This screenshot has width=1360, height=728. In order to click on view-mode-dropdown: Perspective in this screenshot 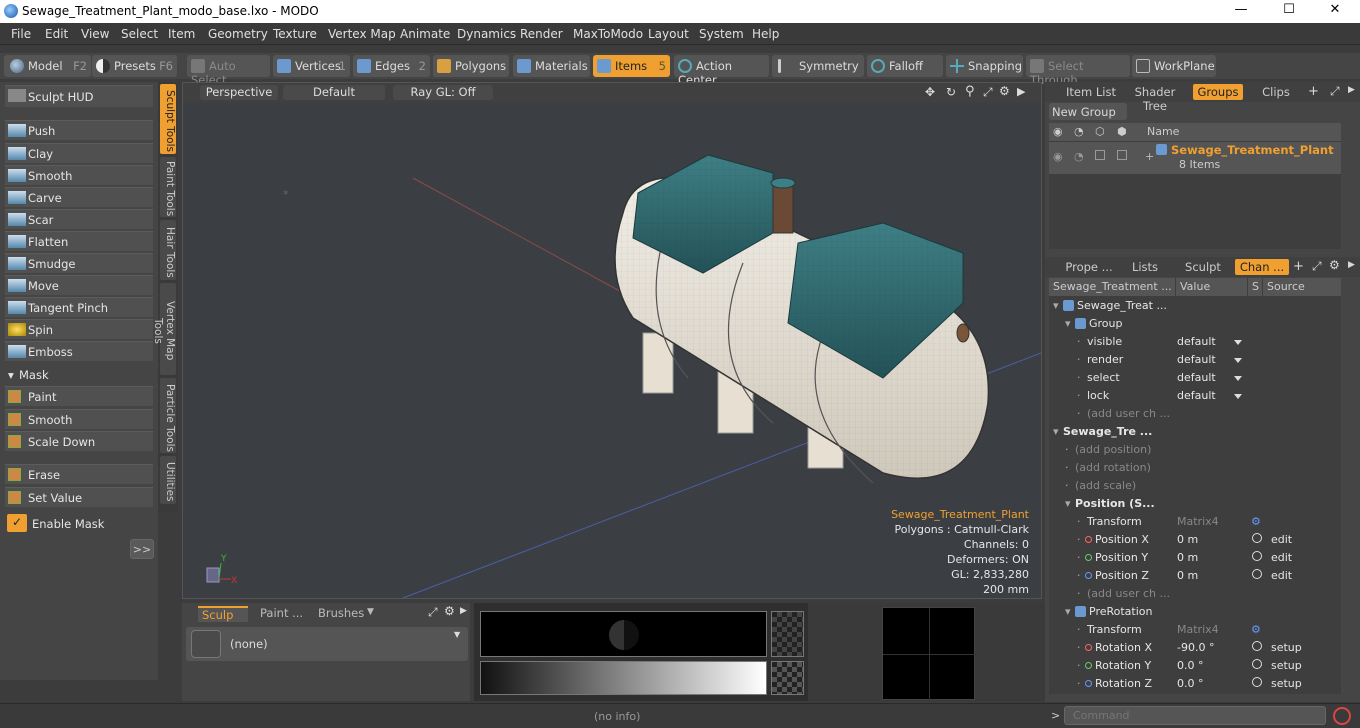, I will do `click(239, 92)`.